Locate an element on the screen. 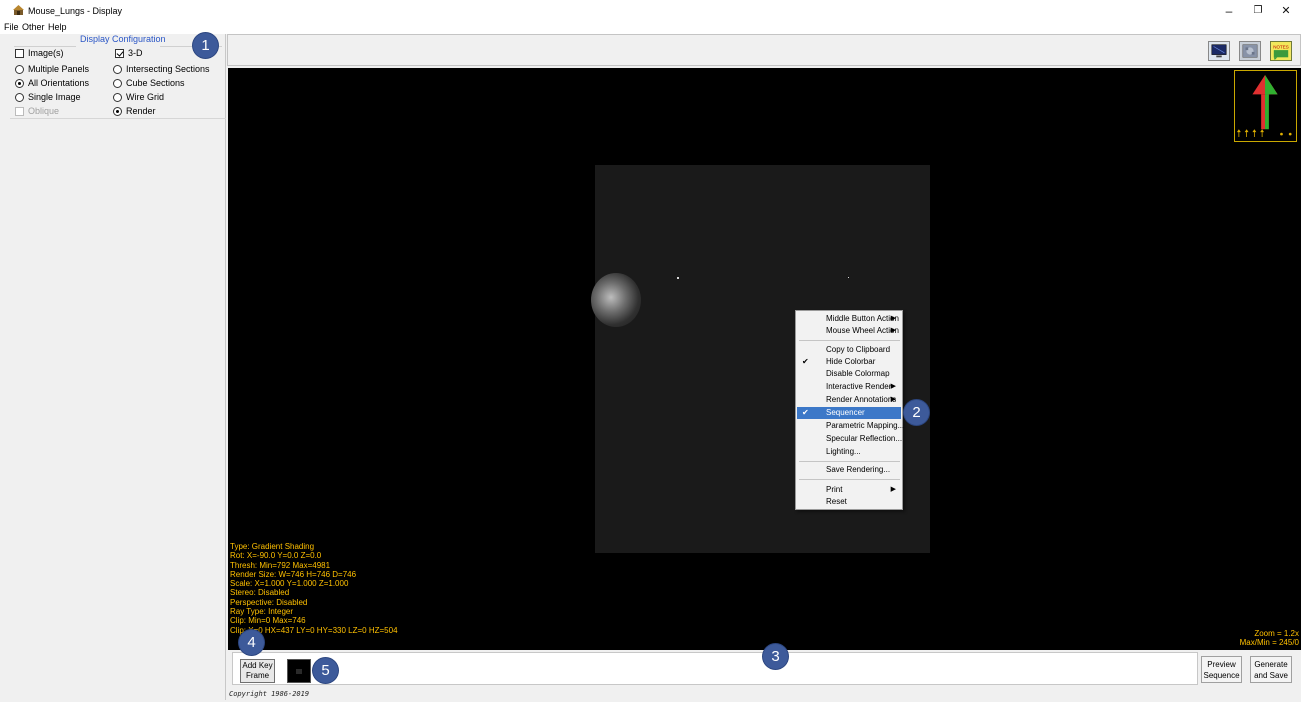 This screenshot has width=1301, height=702. radio-single-image: Single Image is located at coordinates (48, 97).